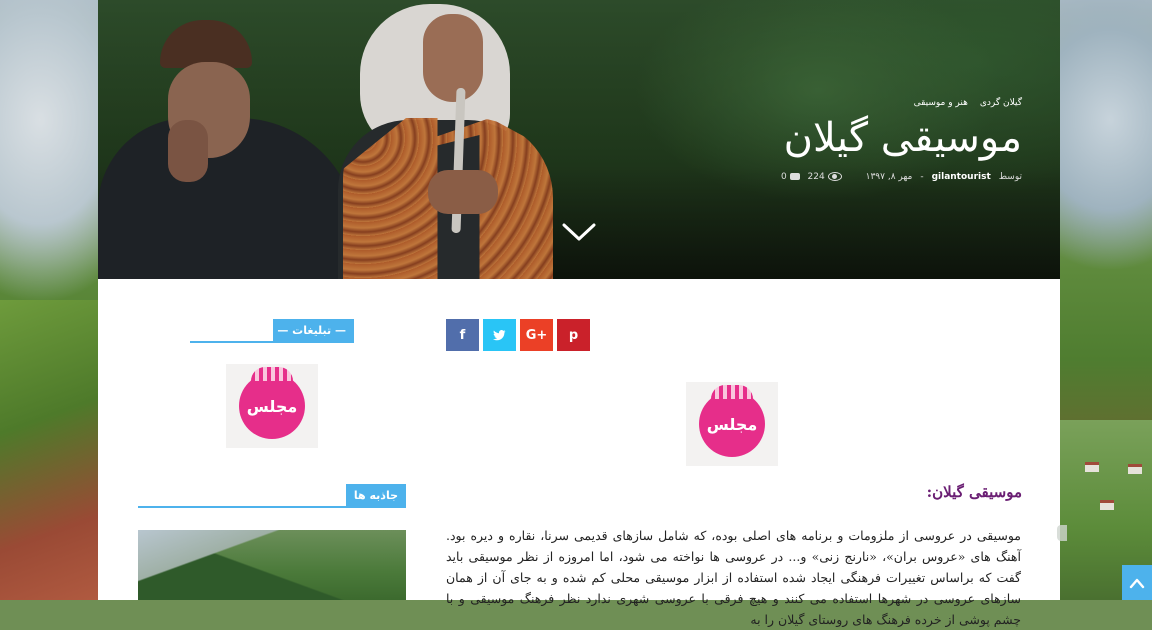 The image size is (1152, 630). What do you see at coordinates (901, 103) in the screenshot?
I see `post-categories: گیلان گردی هنر و موسیقی` at bounding box center [901, 103].